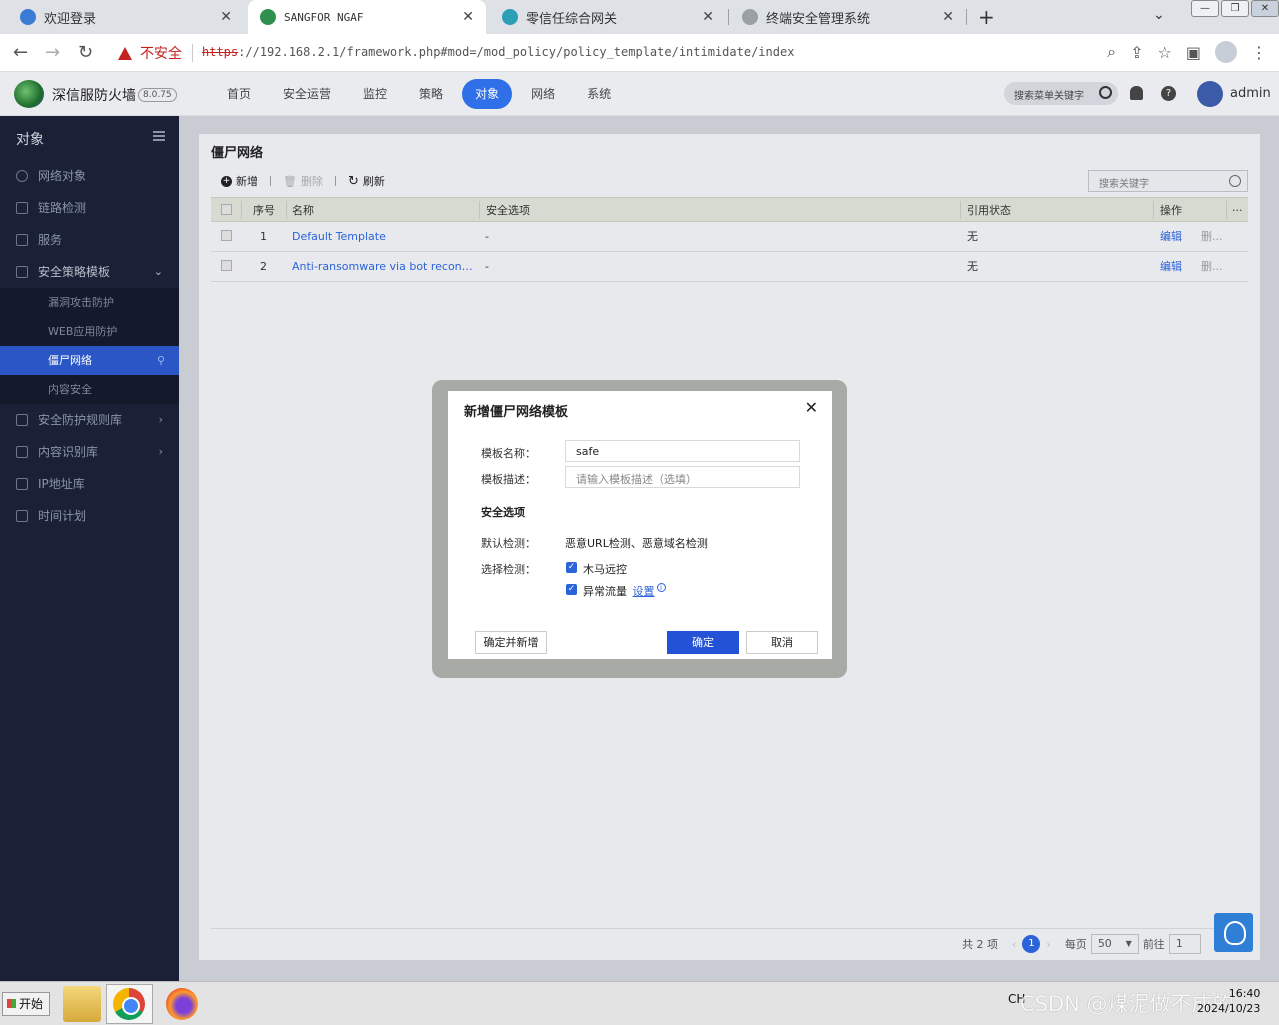  What do you see at coordinates (239, 94) in the screenshot?
I see `nav-home: 首页` at bounding box center [239, 94].